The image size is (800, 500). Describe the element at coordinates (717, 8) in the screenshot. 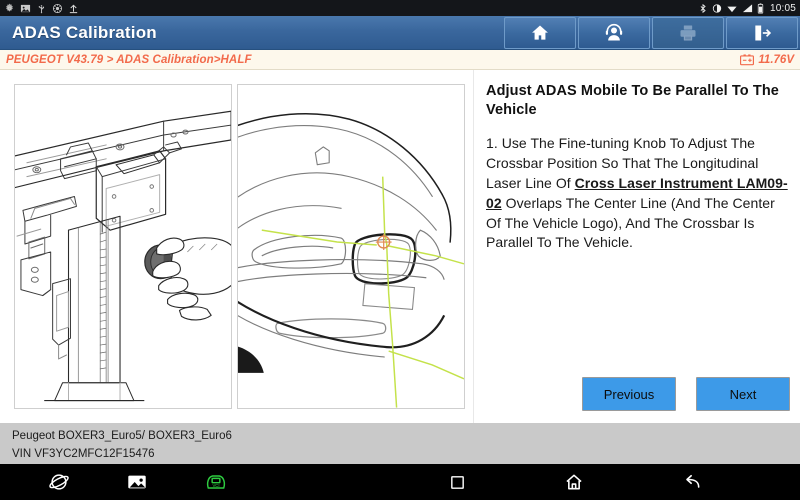

I see `brightness-icon` at that location.